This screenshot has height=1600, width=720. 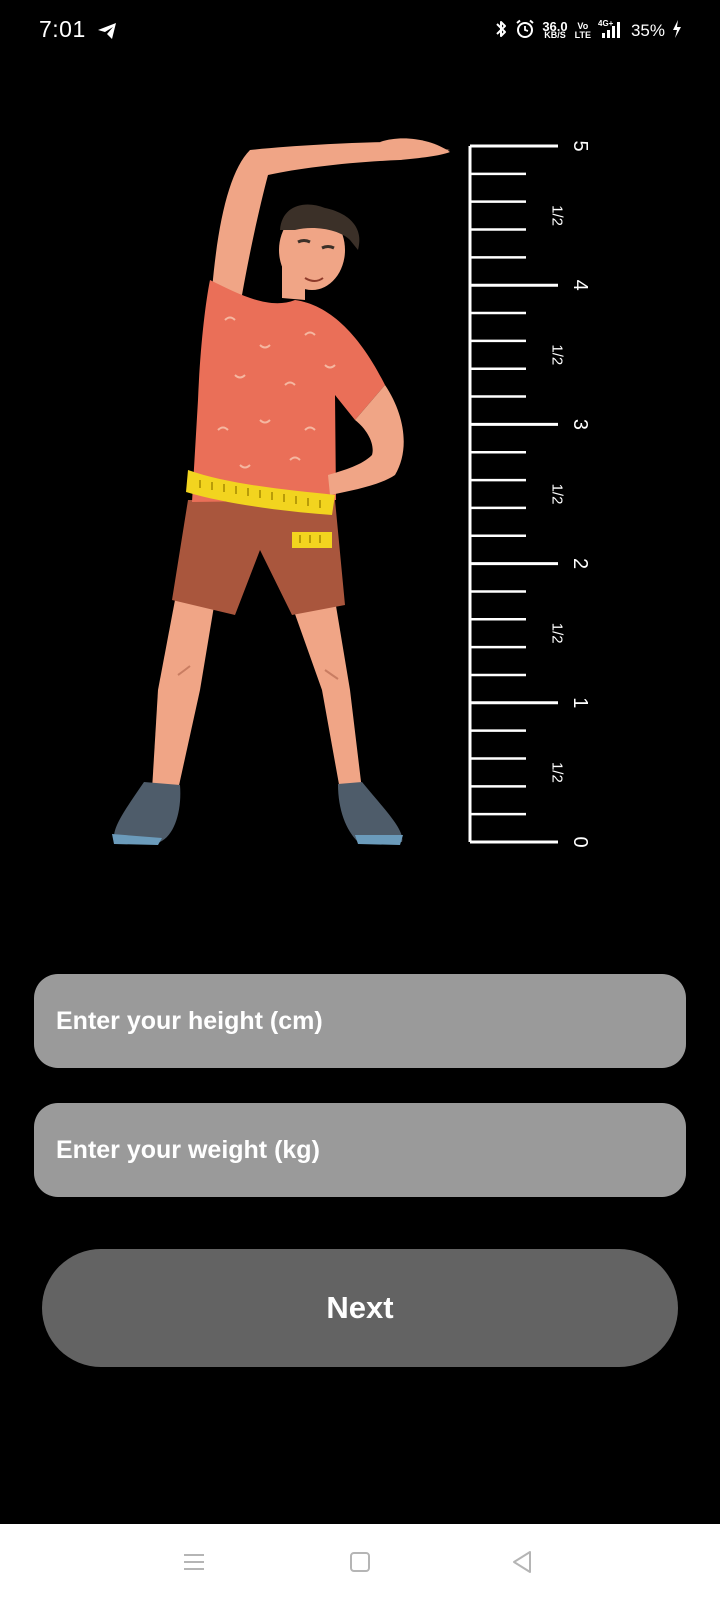 I want to click on home-icon, so click(x=360, y=1562).